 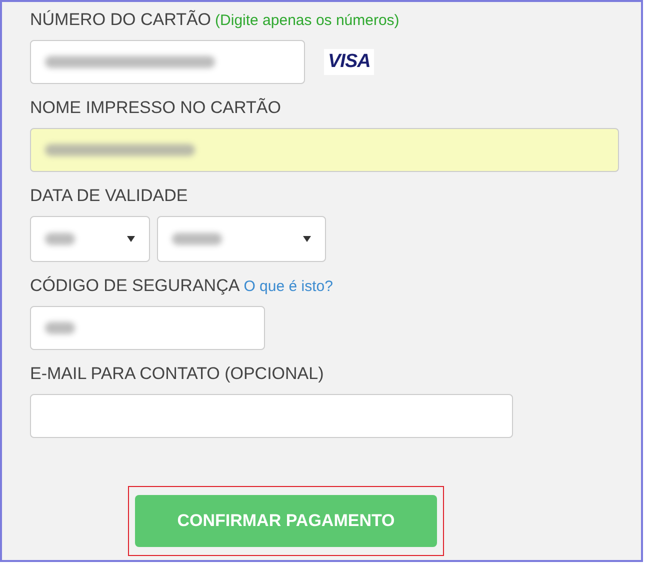 What do you see at coordinates (147, 328) in the screenshot?
I see `security-code-field` at bounding box center [147, 328].